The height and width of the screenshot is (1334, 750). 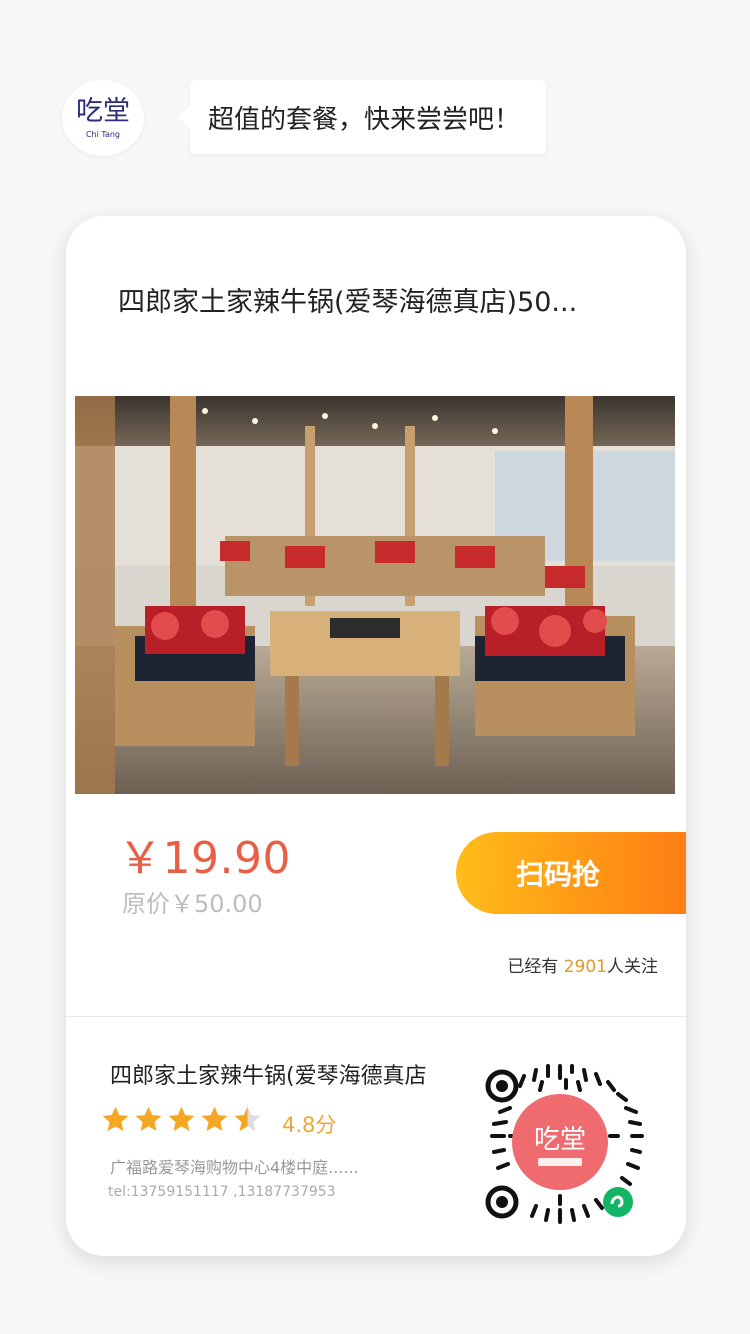 I want to click on shop-phone: tel:13759151117 ,13187737953, so click(x=222, y=1192).